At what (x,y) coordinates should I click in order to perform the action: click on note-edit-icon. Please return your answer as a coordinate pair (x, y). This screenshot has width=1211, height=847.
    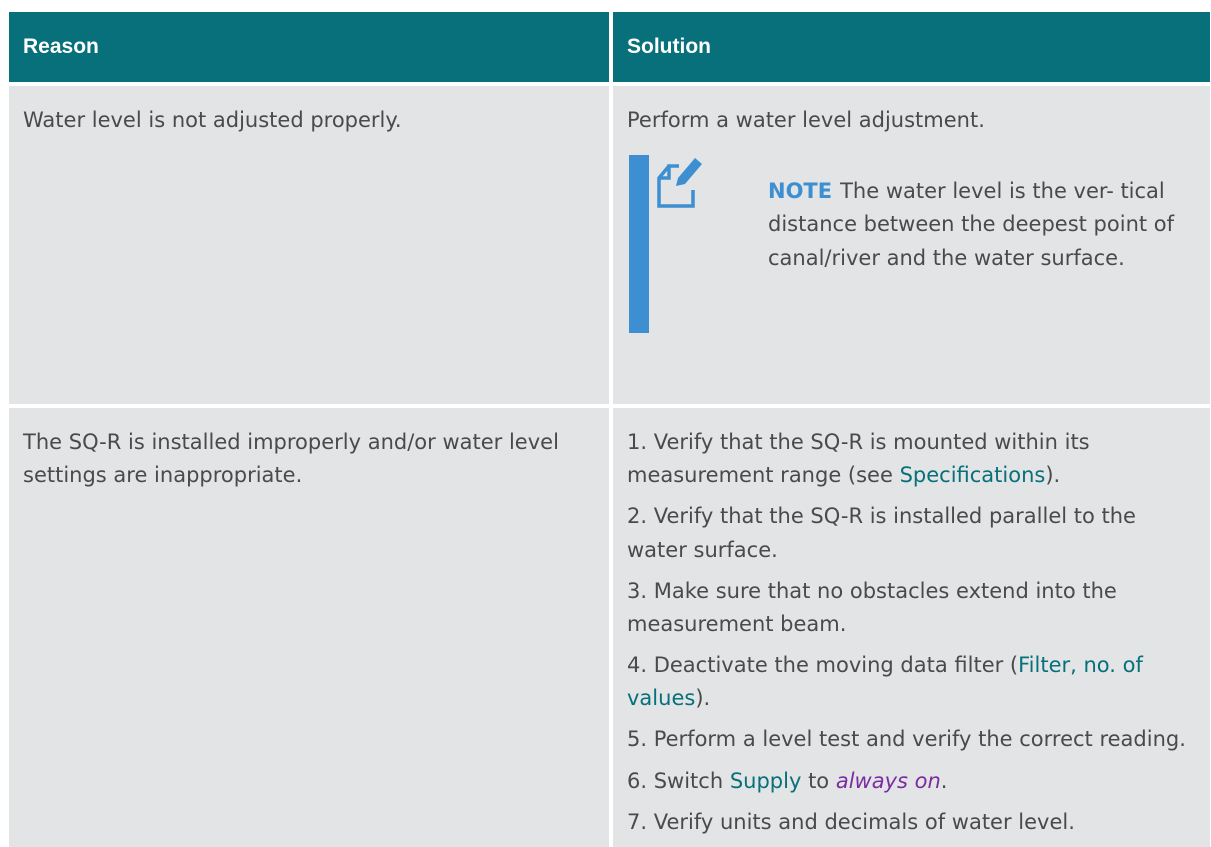
    Looking at the image, I should click on (681, 180).